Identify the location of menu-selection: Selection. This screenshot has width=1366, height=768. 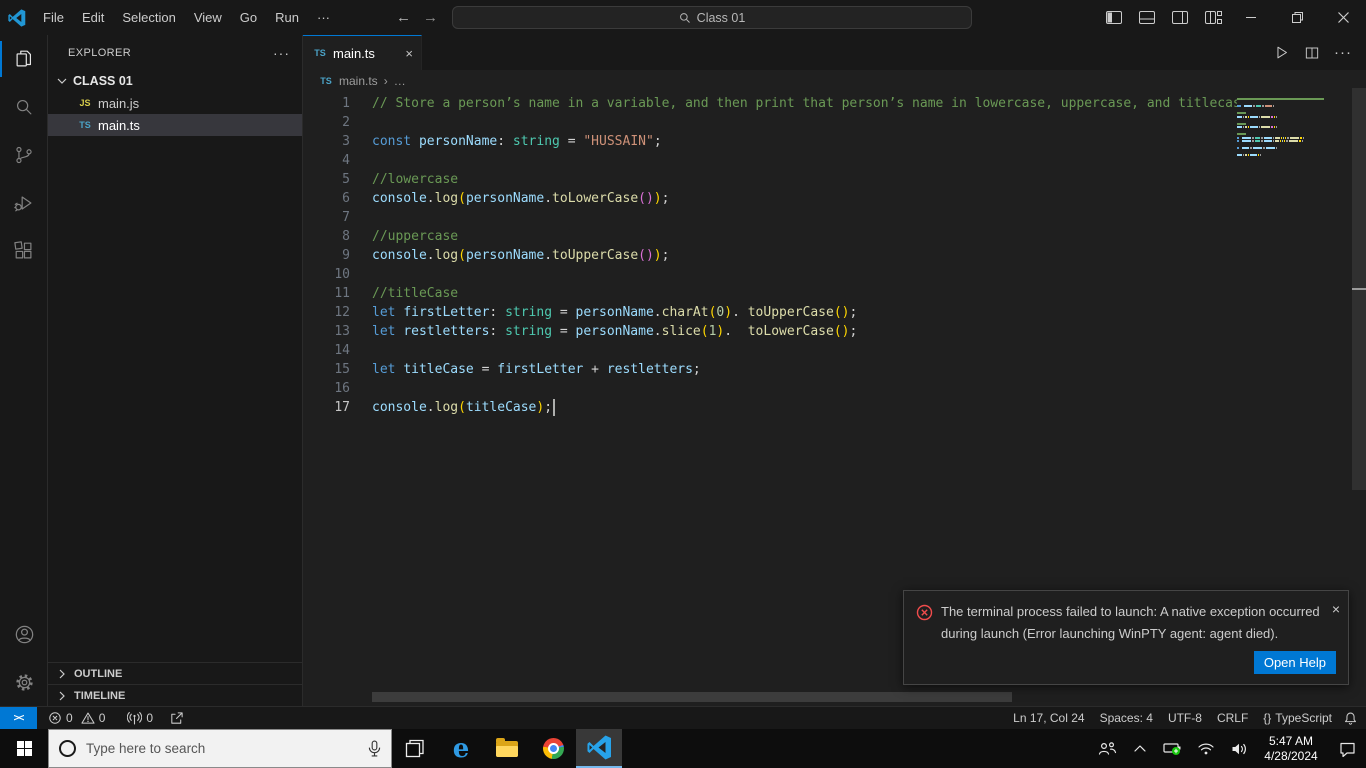
(148, 18).